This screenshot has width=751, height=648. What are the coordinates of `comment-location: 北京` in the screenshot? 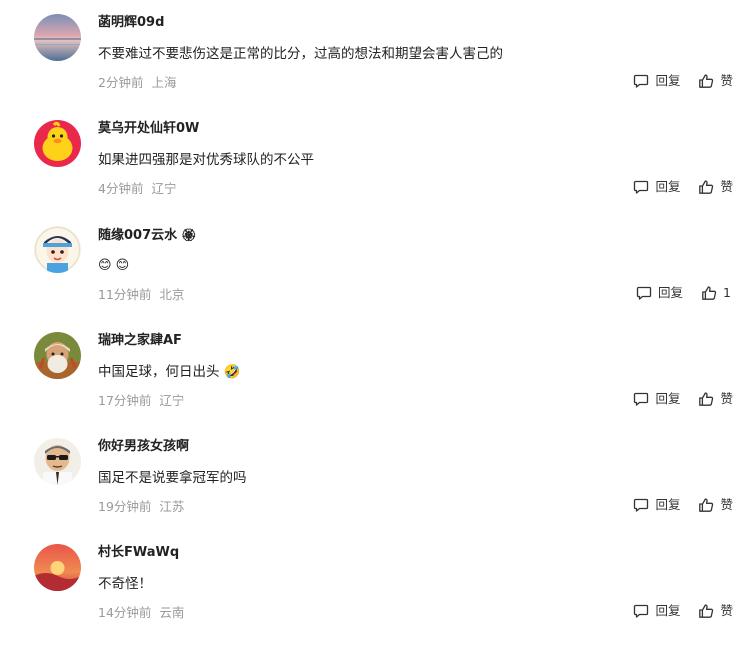 It's located at (172, 294).